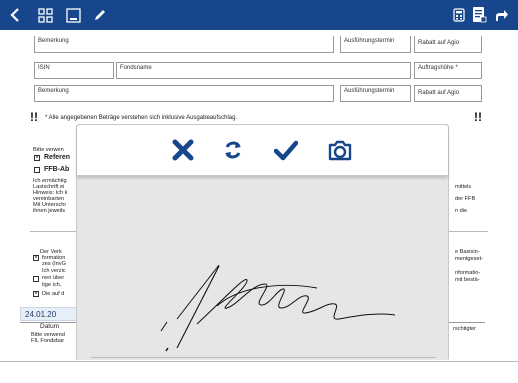  Describe the element at coordinates (41, 314) in the screenshot. I see `date-value: 24.01.20` at that location.